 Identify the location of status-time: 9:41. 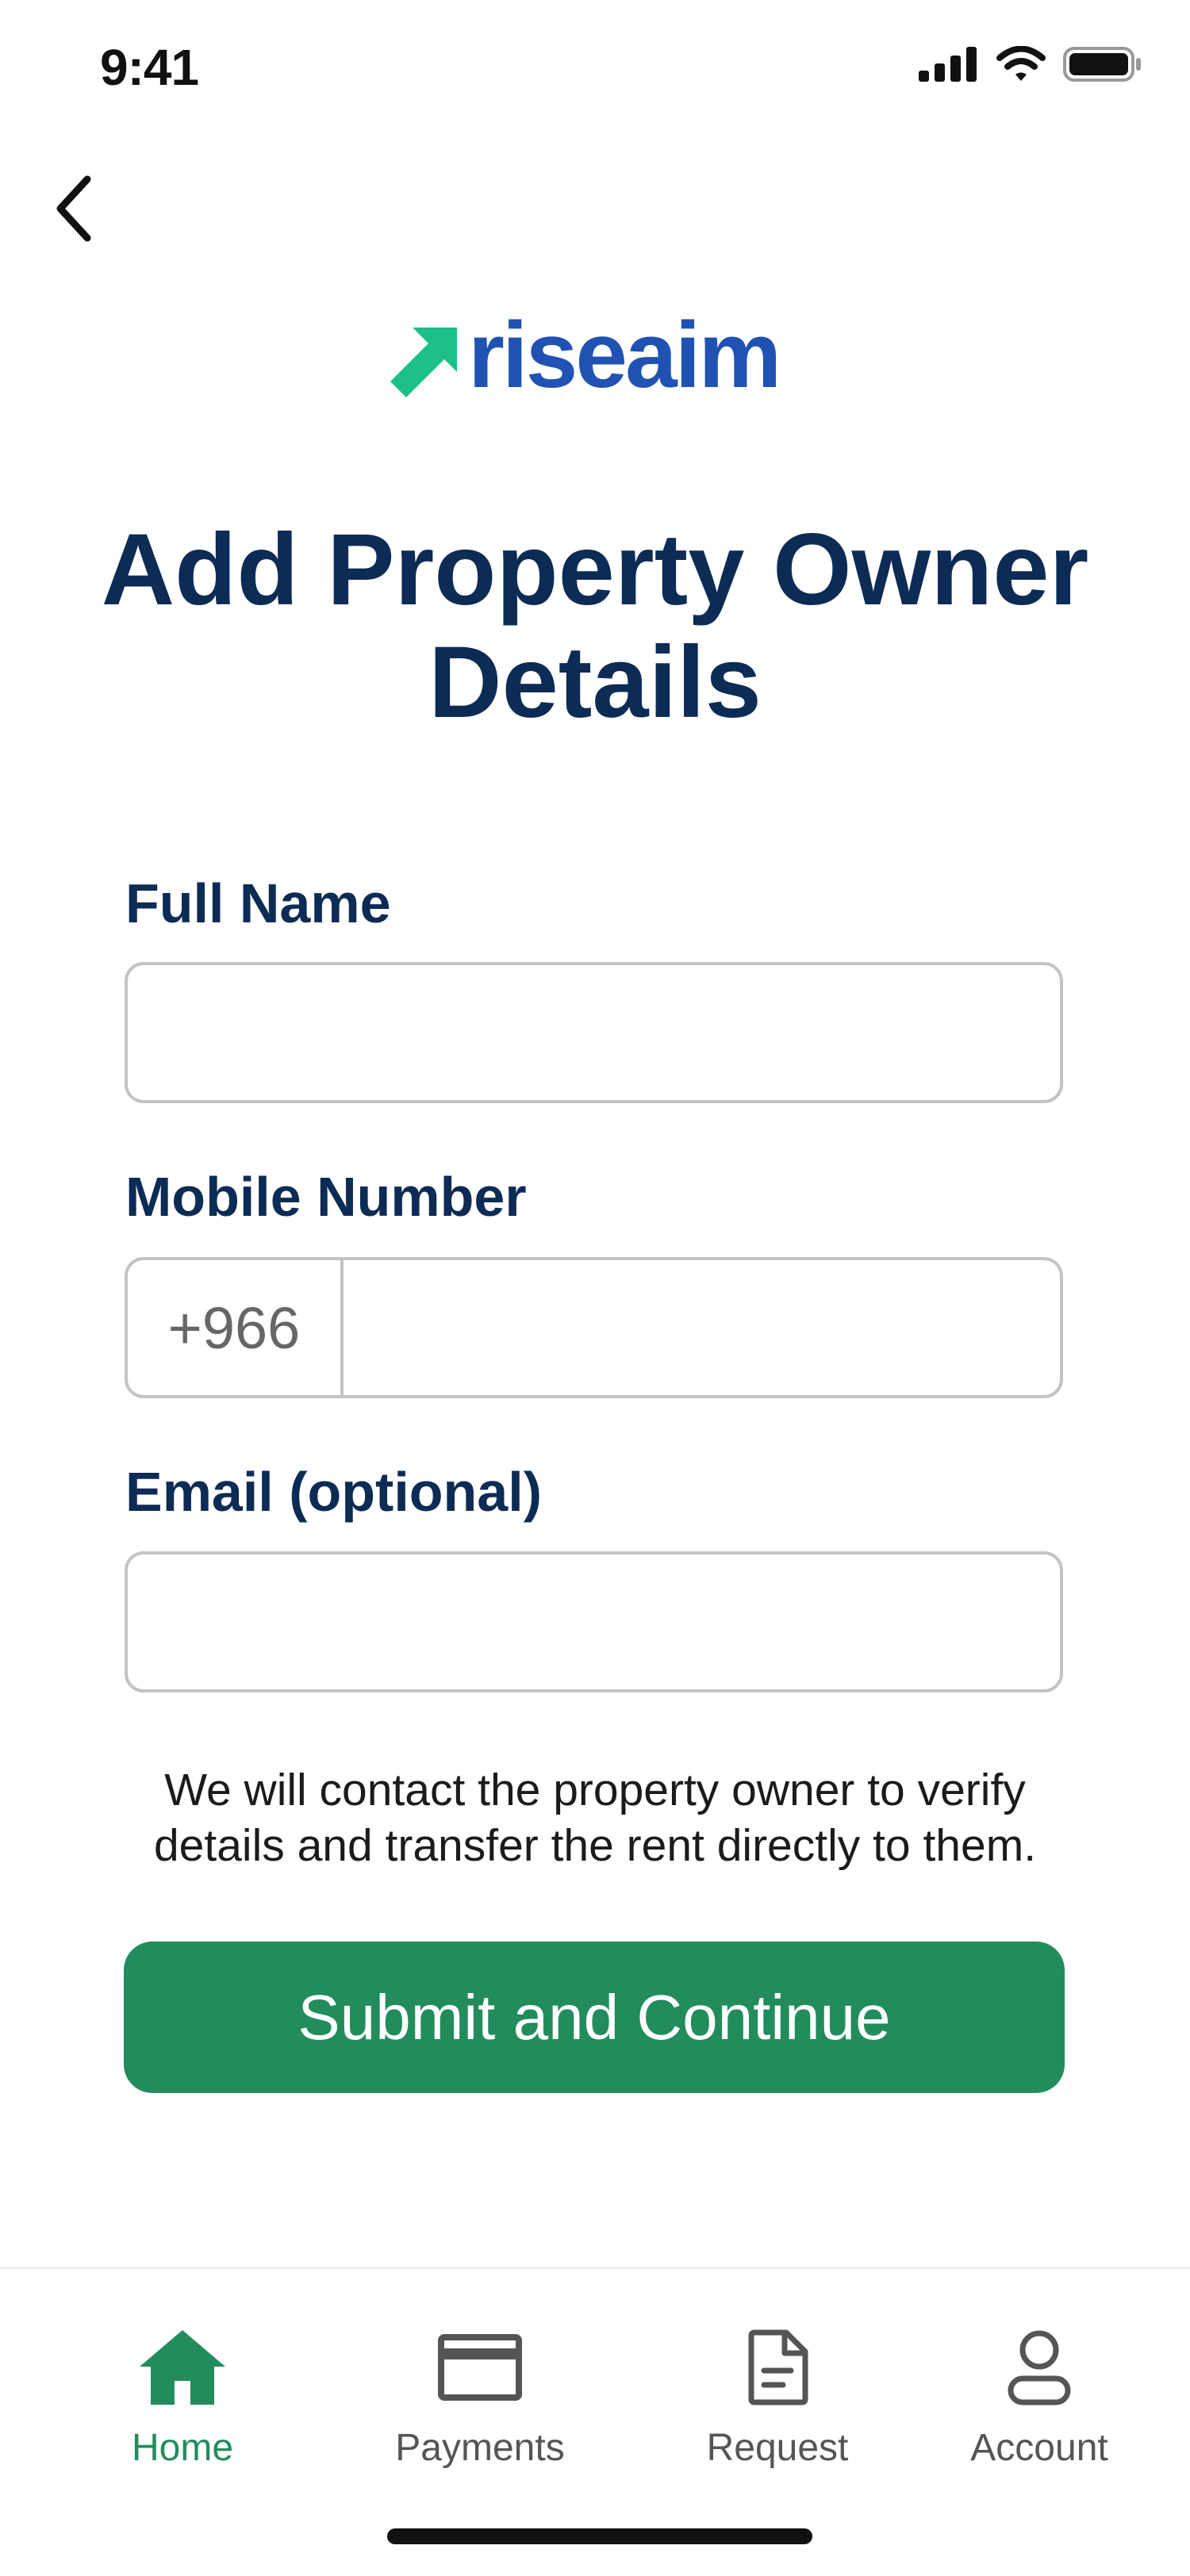
(149, 68).